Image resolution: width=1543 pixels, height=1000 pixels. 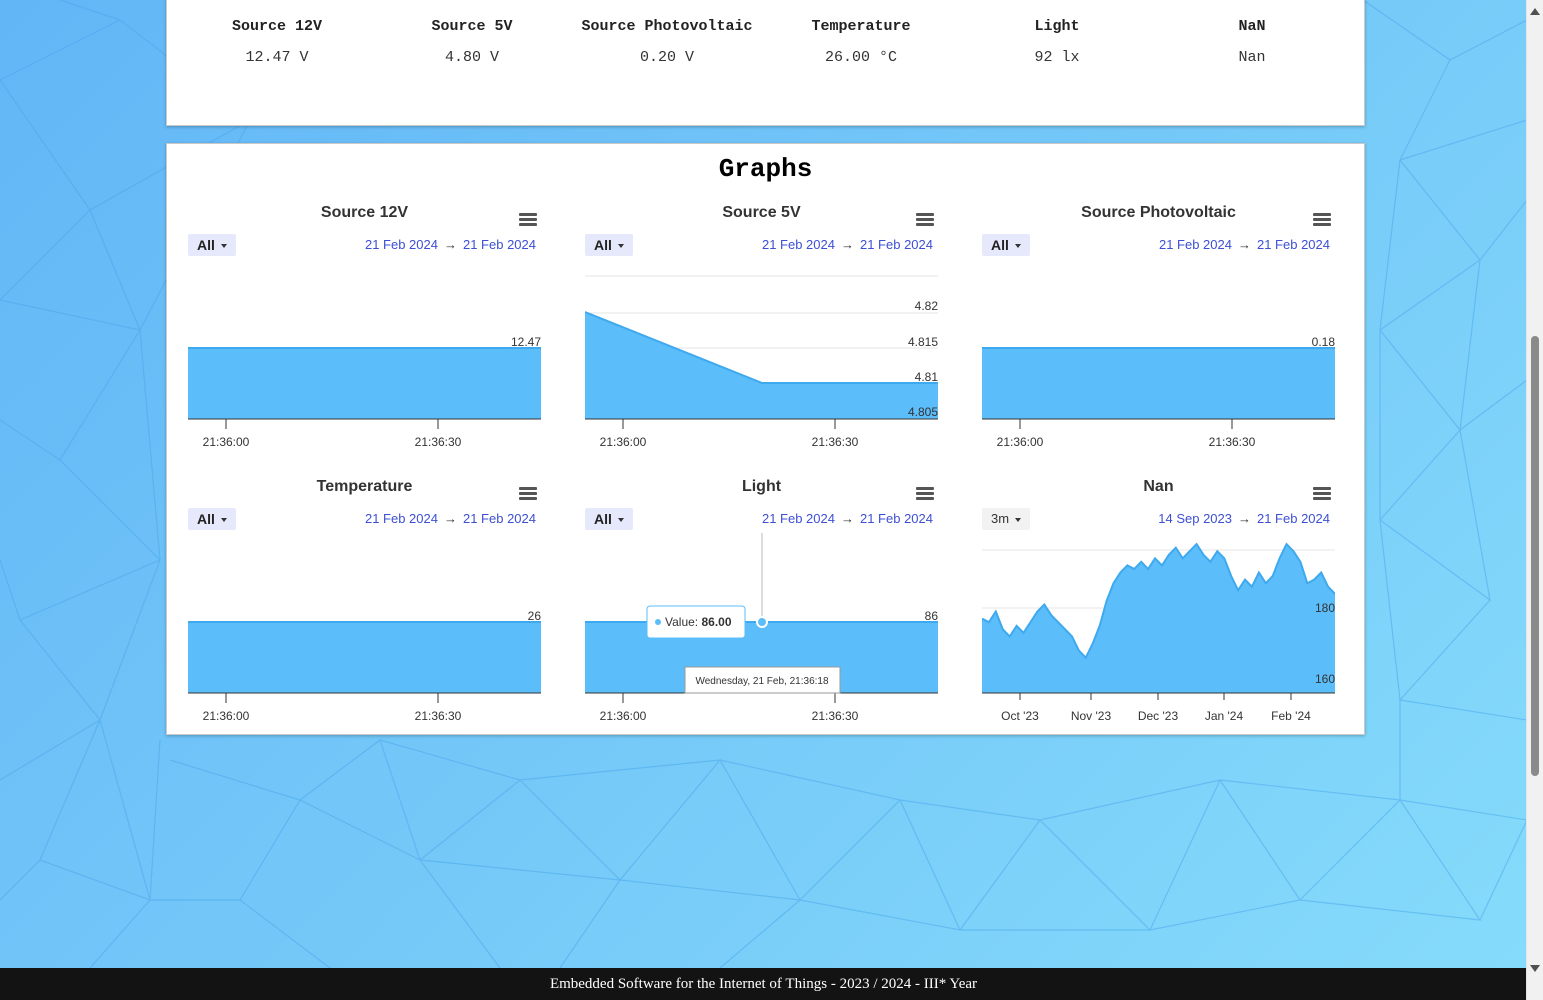 I want to click on plot-area: 21:36:00 21:36:30 0.18, so click(x=1158, y=361).